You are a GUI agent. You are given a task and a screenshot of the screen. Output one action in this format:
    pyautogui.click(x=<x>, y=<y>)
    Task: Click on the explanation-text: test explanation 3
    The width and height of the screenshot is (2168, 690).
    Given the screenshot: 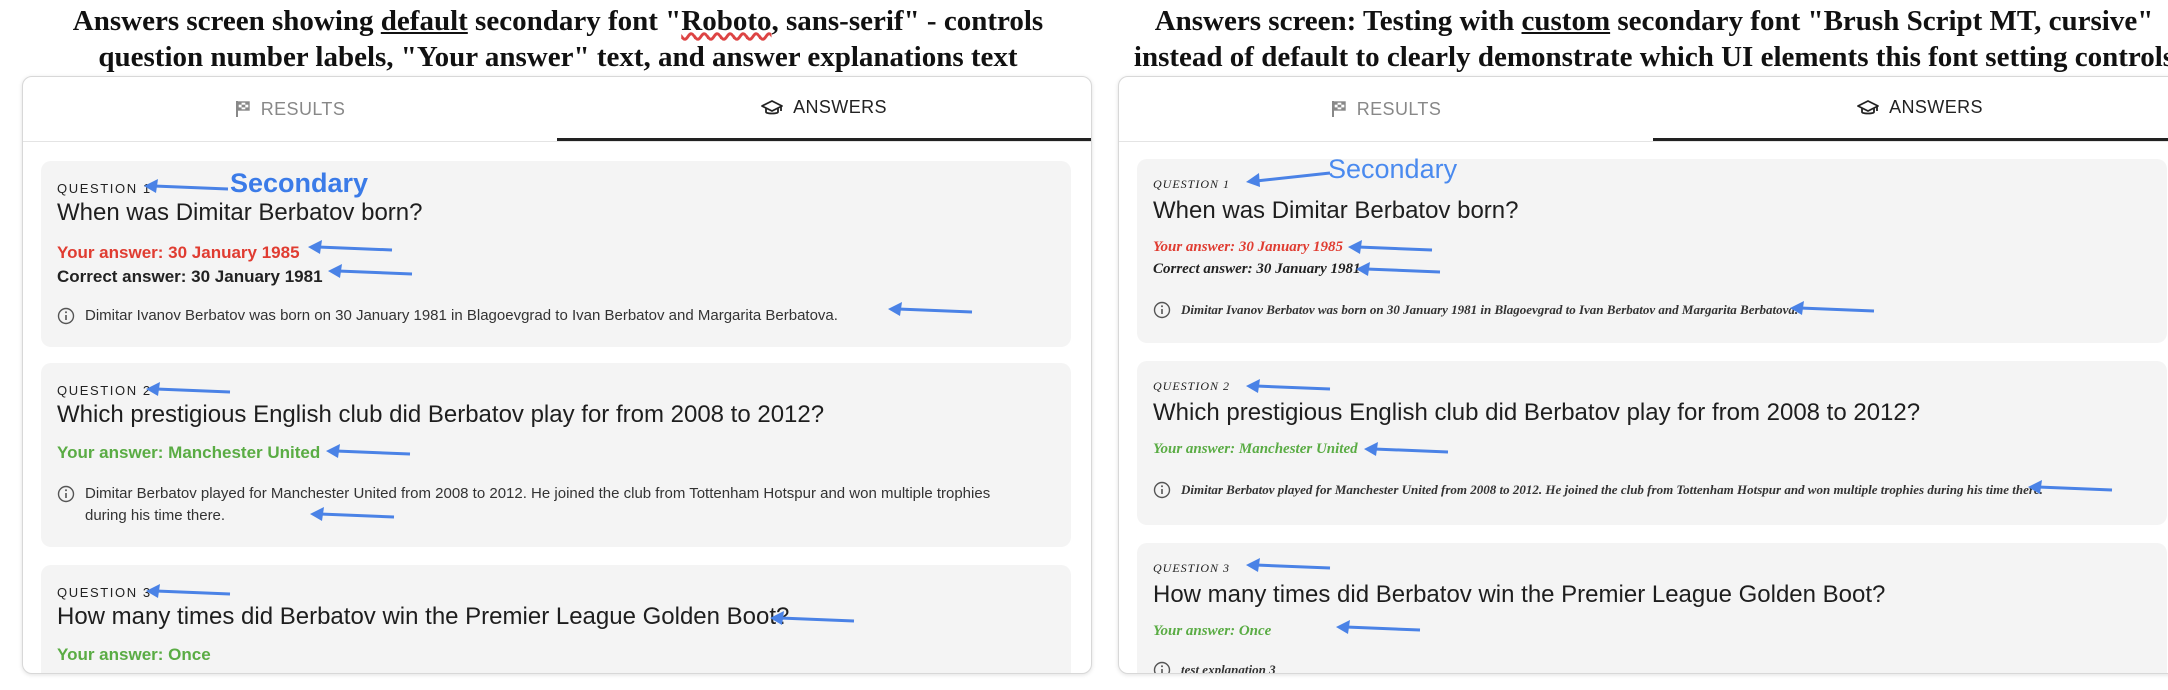 What is the action you would take?
    pyautogui.click(x=1228, y=668)
    